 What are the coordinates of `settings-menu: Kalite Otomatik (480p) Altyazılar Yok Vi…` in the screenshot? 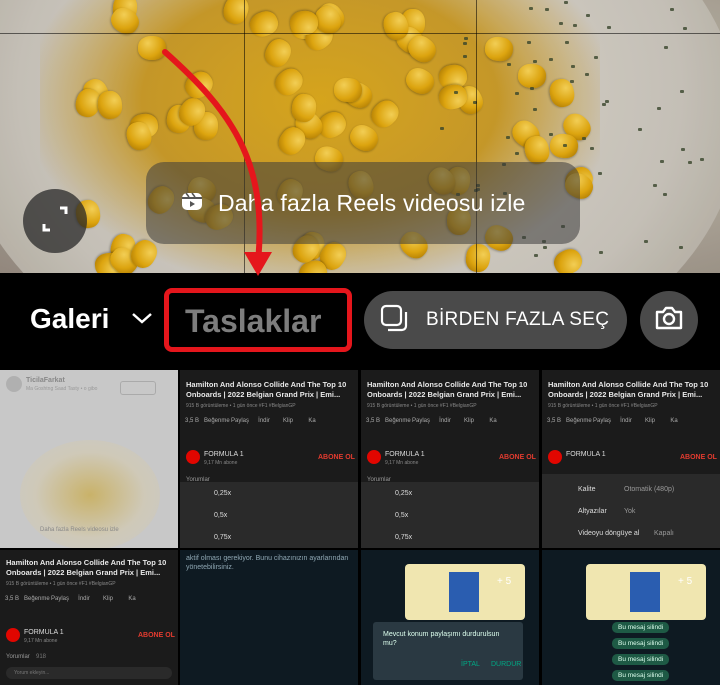 It's located at (631, 511).